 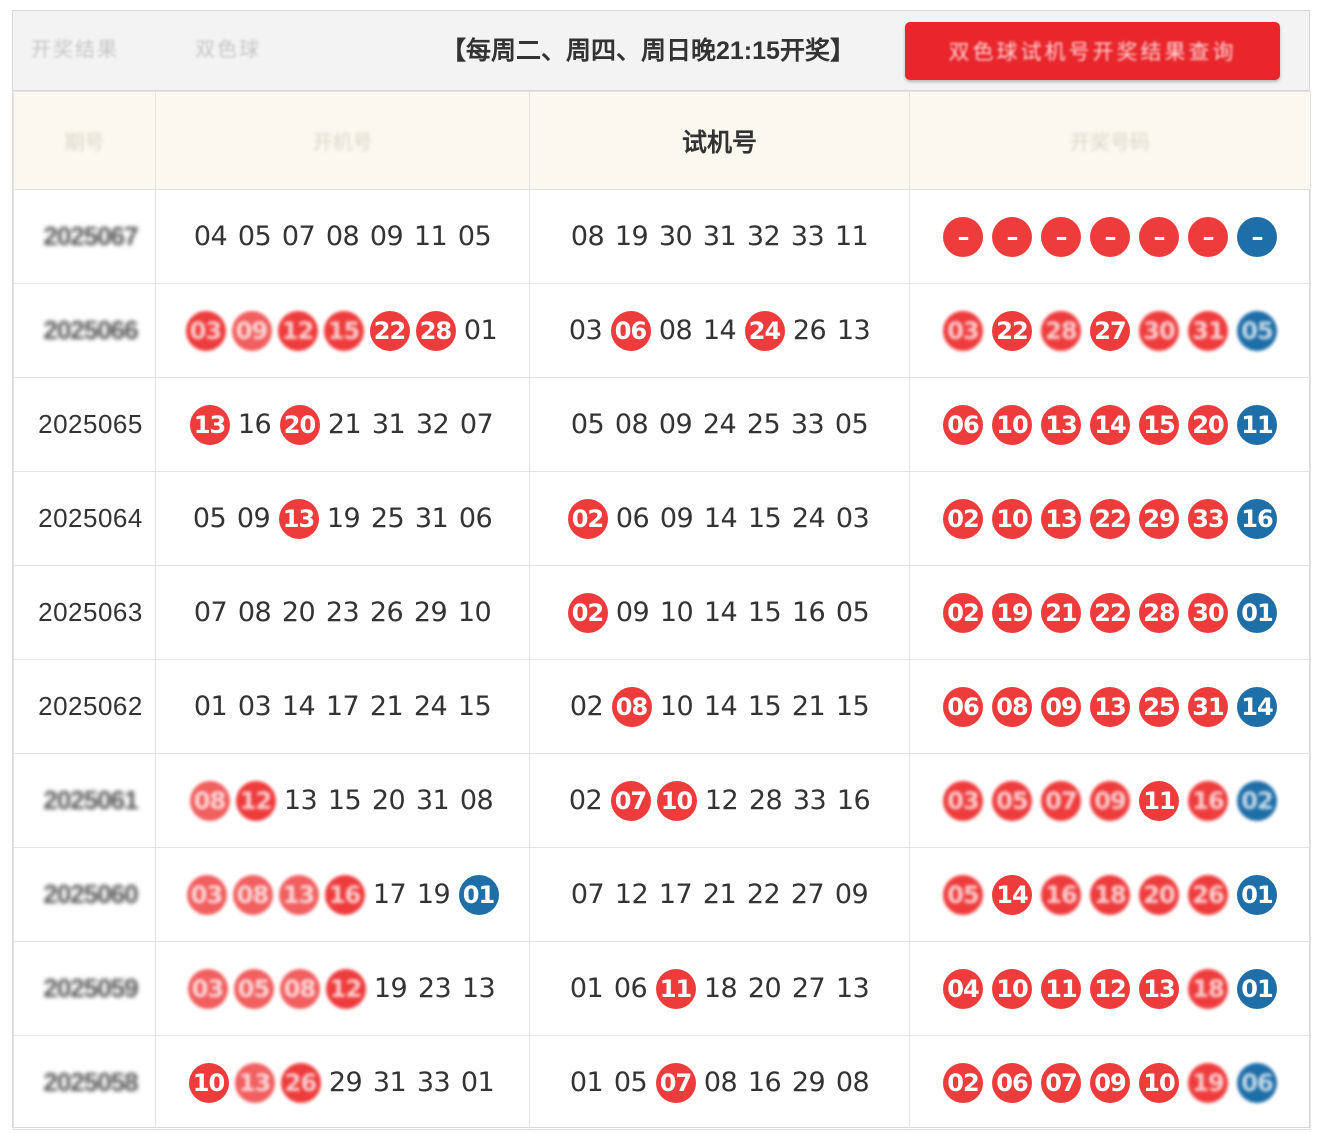 What do you see at coordinates (1208, 330) in the screenshot?
I see `red-ball: 31` at bounding box center [1208, 330].